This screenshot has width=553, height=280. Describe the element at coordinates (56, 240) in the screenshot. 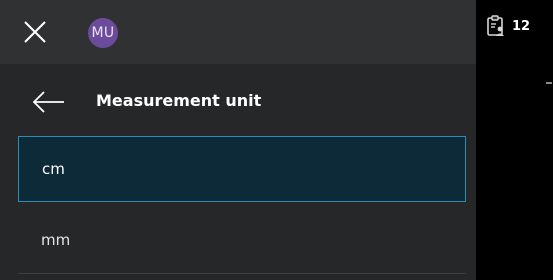

I see `unit-option-label: mm` at that location.